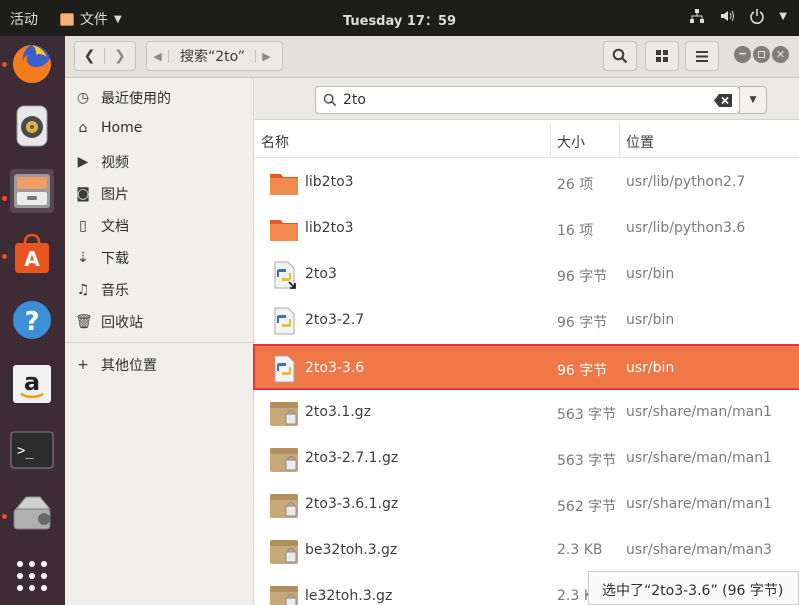 Image resolution: width=799 pixels, height=605 pixels. Describe the element at coordinates (321, 274) in the screenshot. I see `file-name: 2to3` at that location.